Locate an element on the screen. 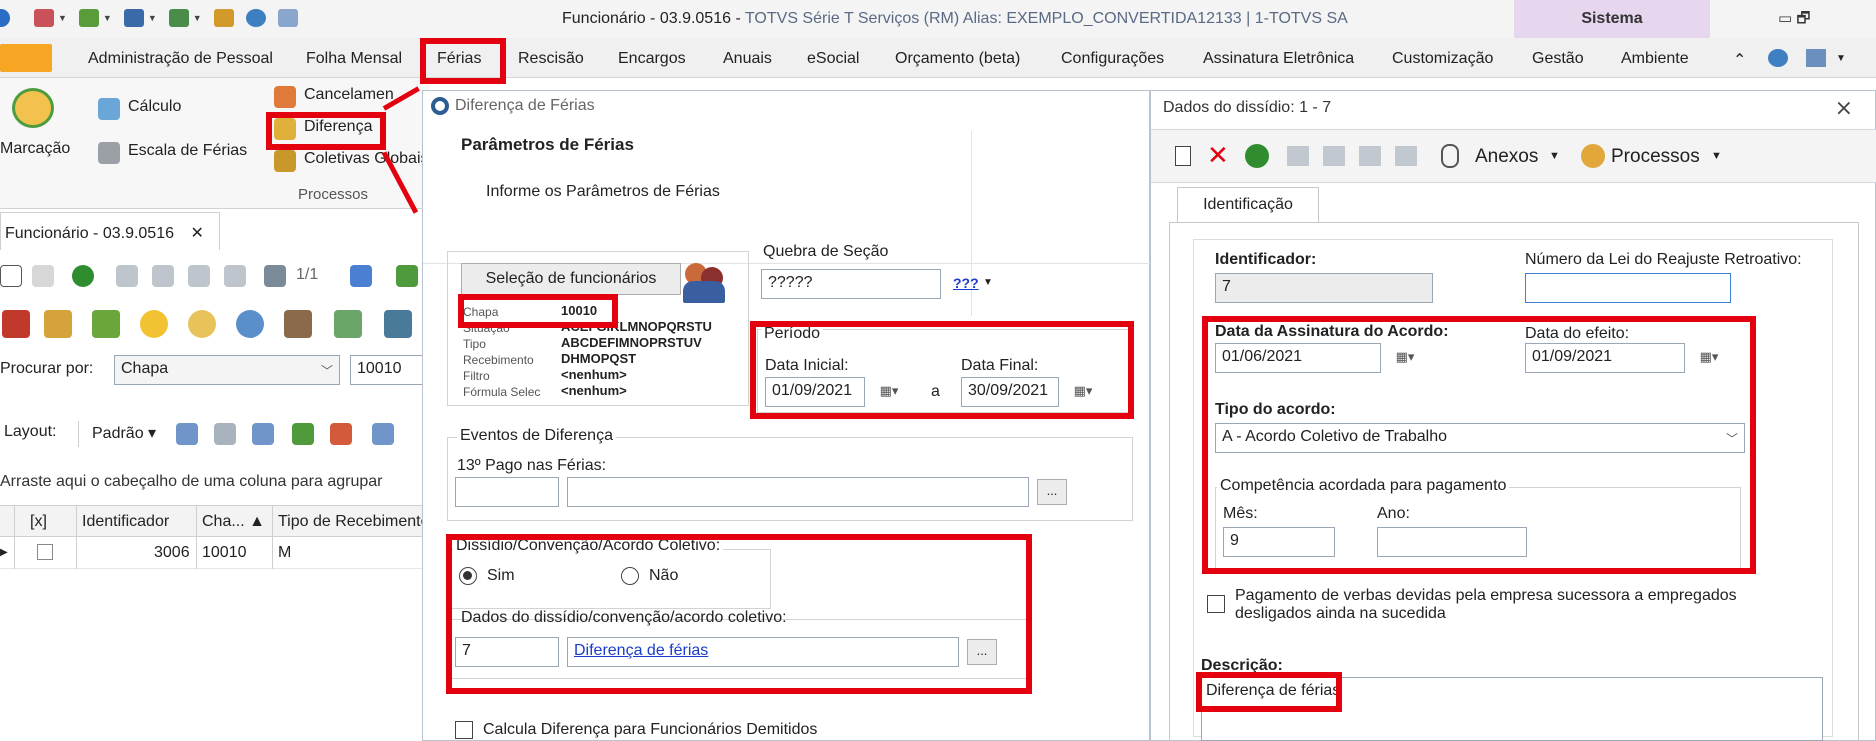  processos-button: Processos is located at coordinates (1655, 157).